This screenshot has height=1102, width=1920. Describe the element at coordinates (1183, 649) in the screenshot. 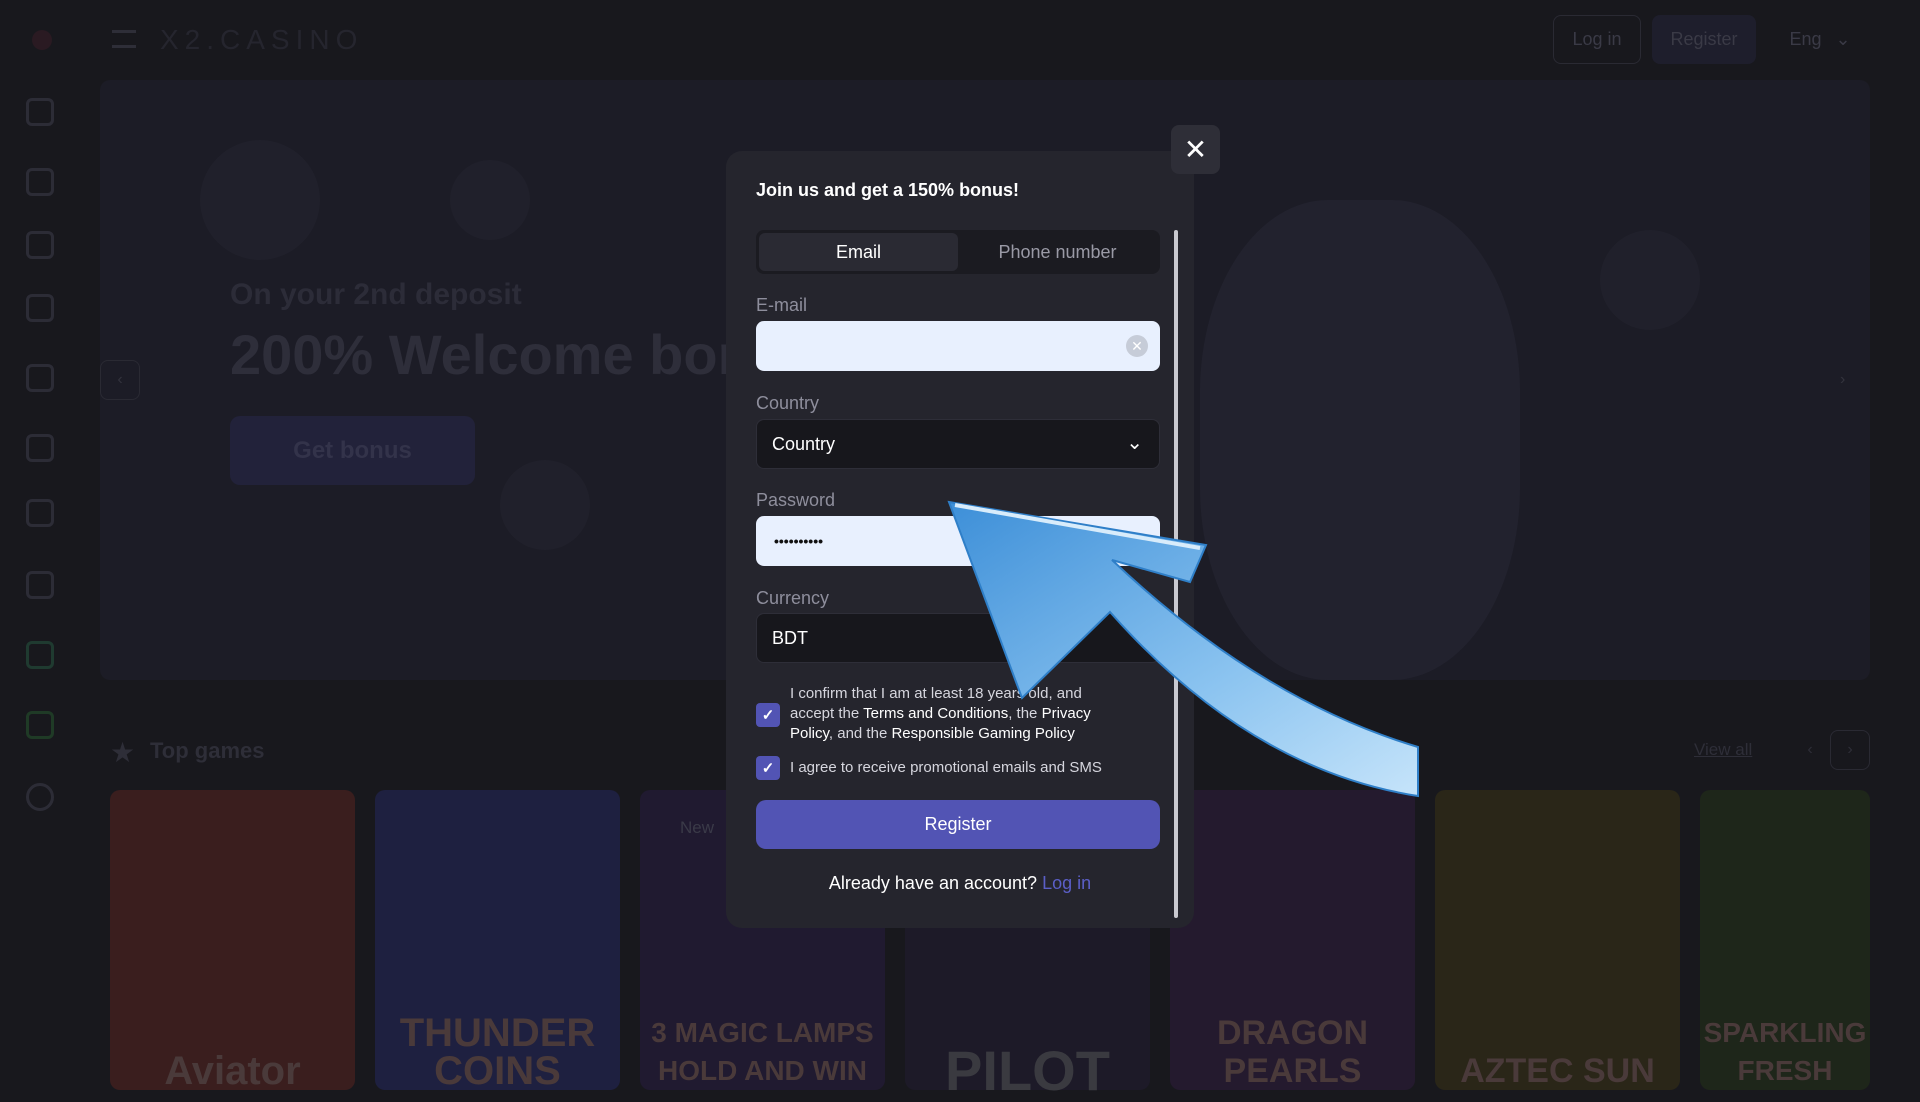

I see `pointer-arrow-icon` at that location.